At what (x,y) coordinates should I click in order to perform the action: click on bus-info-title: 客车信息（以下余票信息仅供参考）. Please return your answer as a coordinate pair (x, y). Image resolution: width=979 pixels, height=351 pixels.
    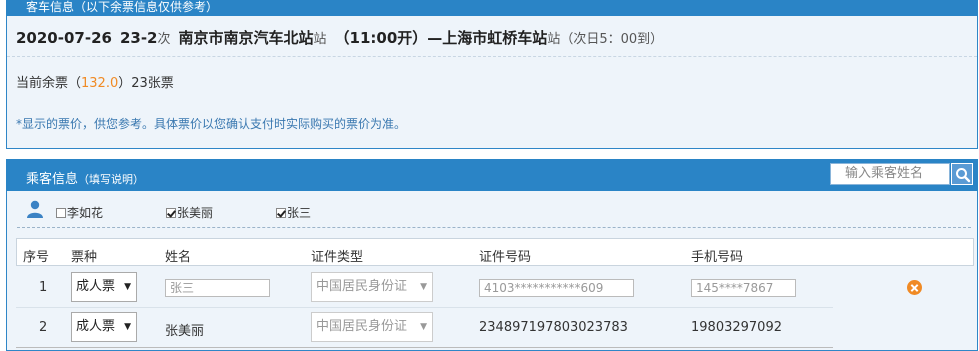
    Looking at the image, I should click on (122, 7).